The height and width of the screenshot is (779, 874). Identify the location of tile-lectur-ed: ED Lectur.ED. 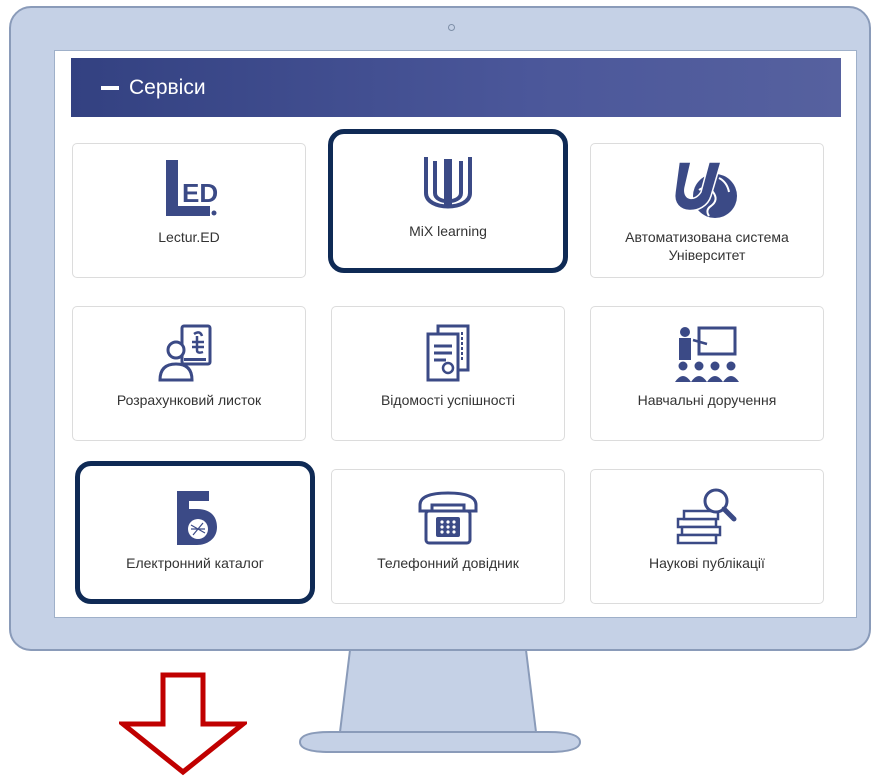
(189, 210).